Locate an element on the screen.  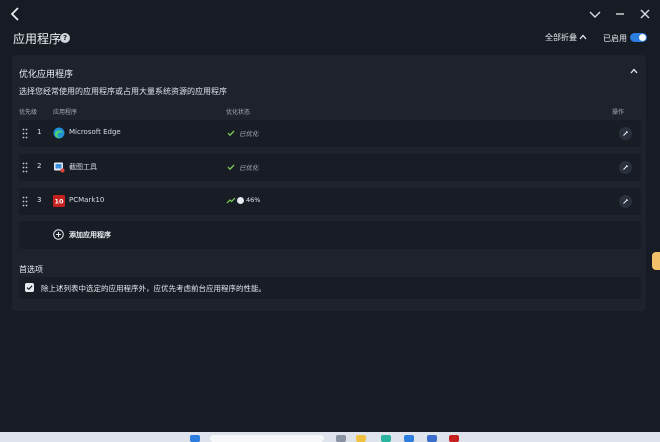
back-arrow-icon is located at coordinates (16, 14).